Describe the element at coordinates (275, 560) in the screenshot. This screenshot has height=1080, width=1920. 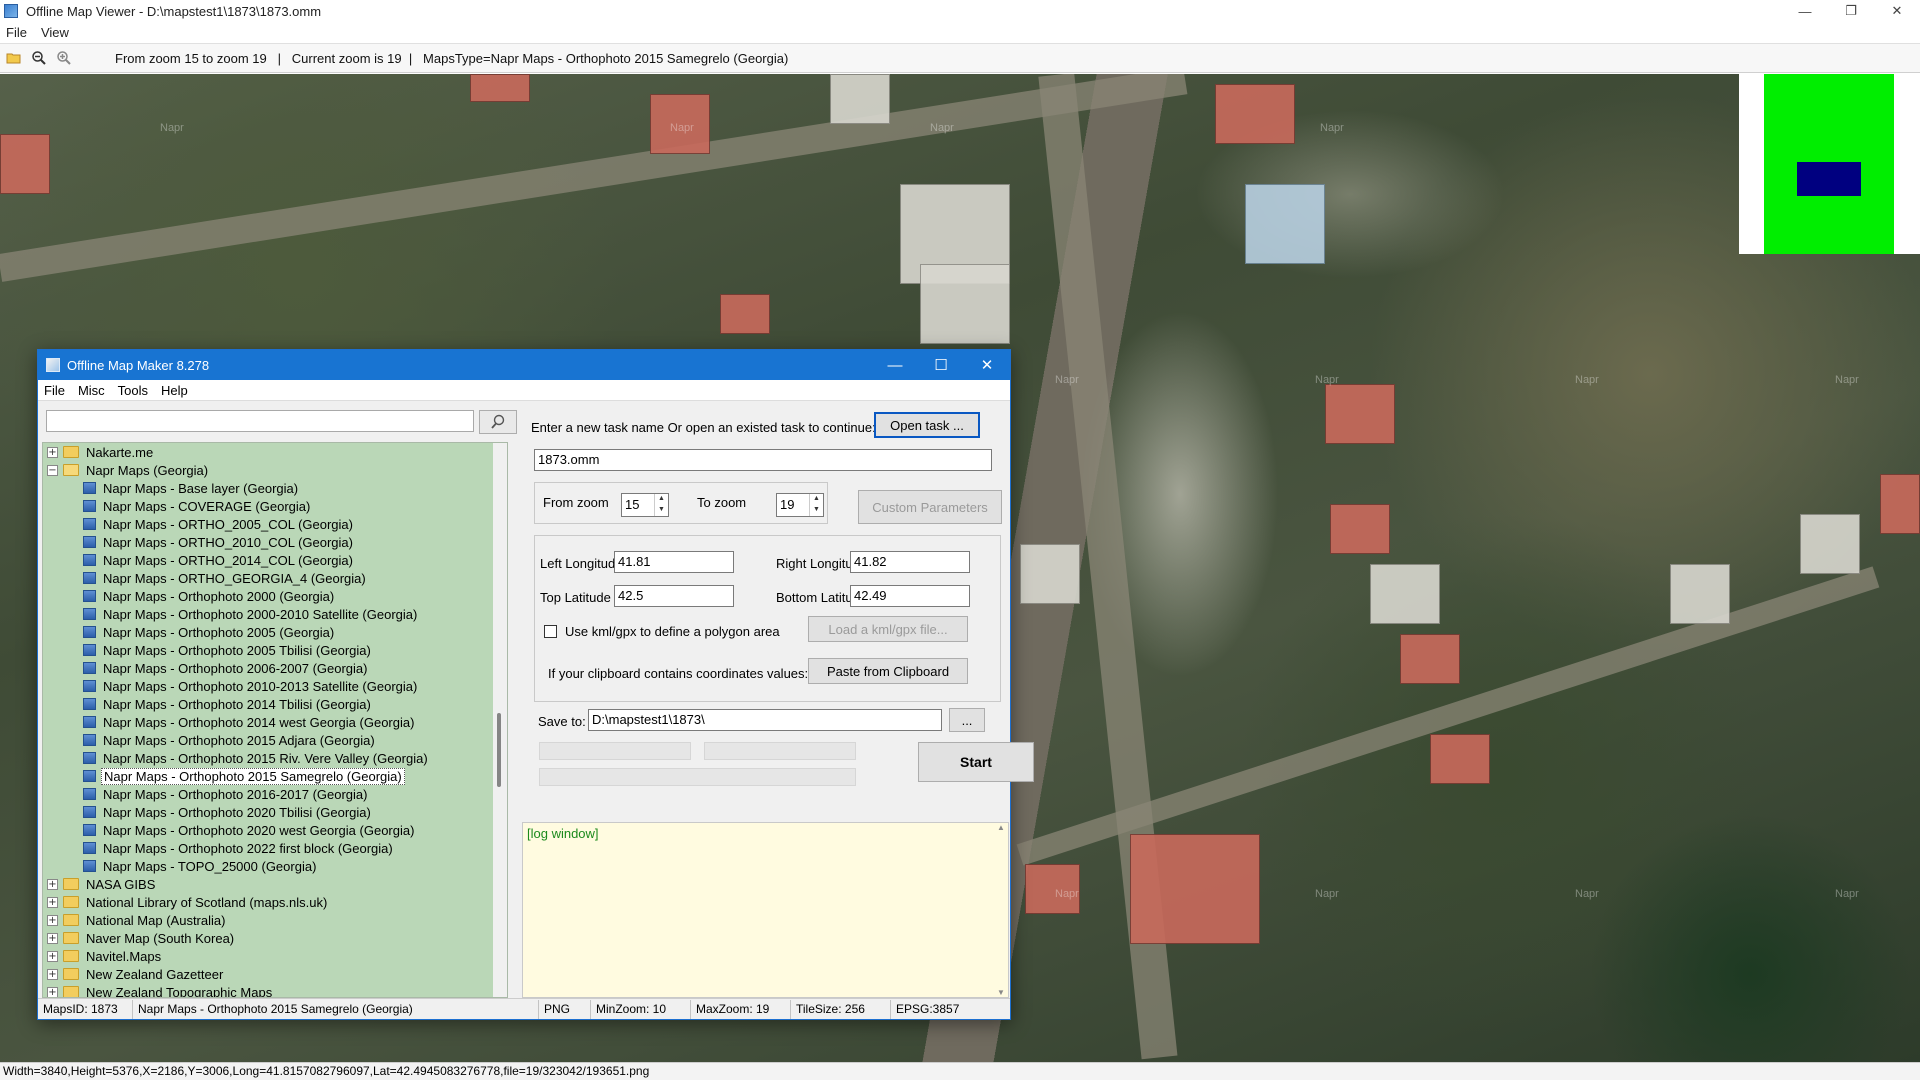
I see `tree-map-item: Napr Maps - ORTHO_2014_COL (Georgia)` at that location.